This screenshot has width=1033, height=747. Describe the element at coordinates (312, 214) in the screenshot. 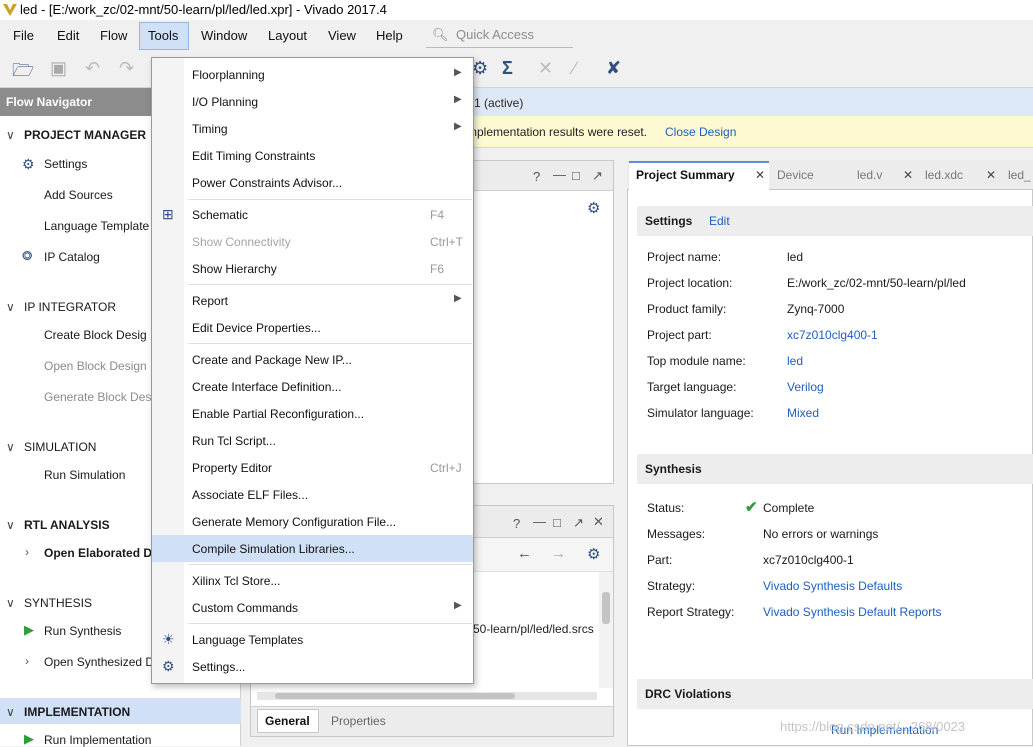

I see `menu-item-schematic: ⊞ Schematic F4` at that location.